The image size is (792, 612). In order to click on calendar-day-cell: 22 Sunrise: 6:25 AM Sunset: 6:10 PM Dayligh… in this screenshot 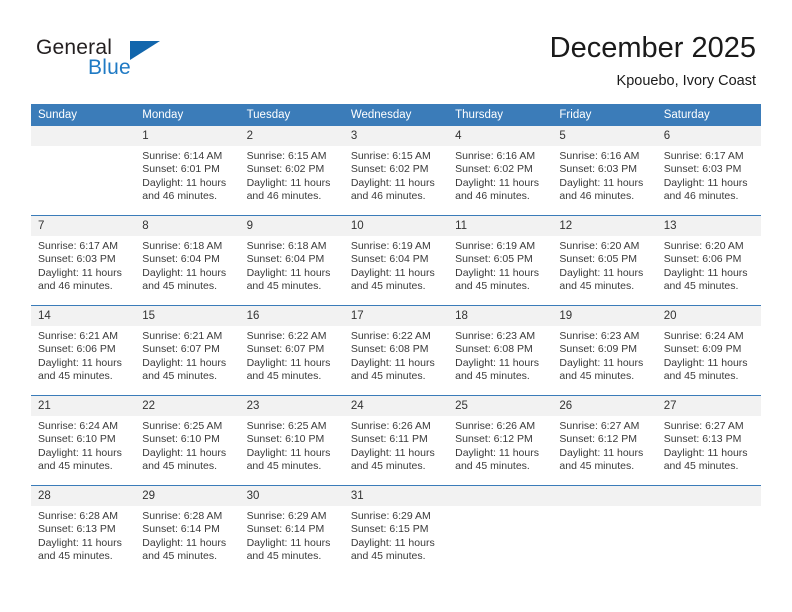, I will do `click(187, 440)`.